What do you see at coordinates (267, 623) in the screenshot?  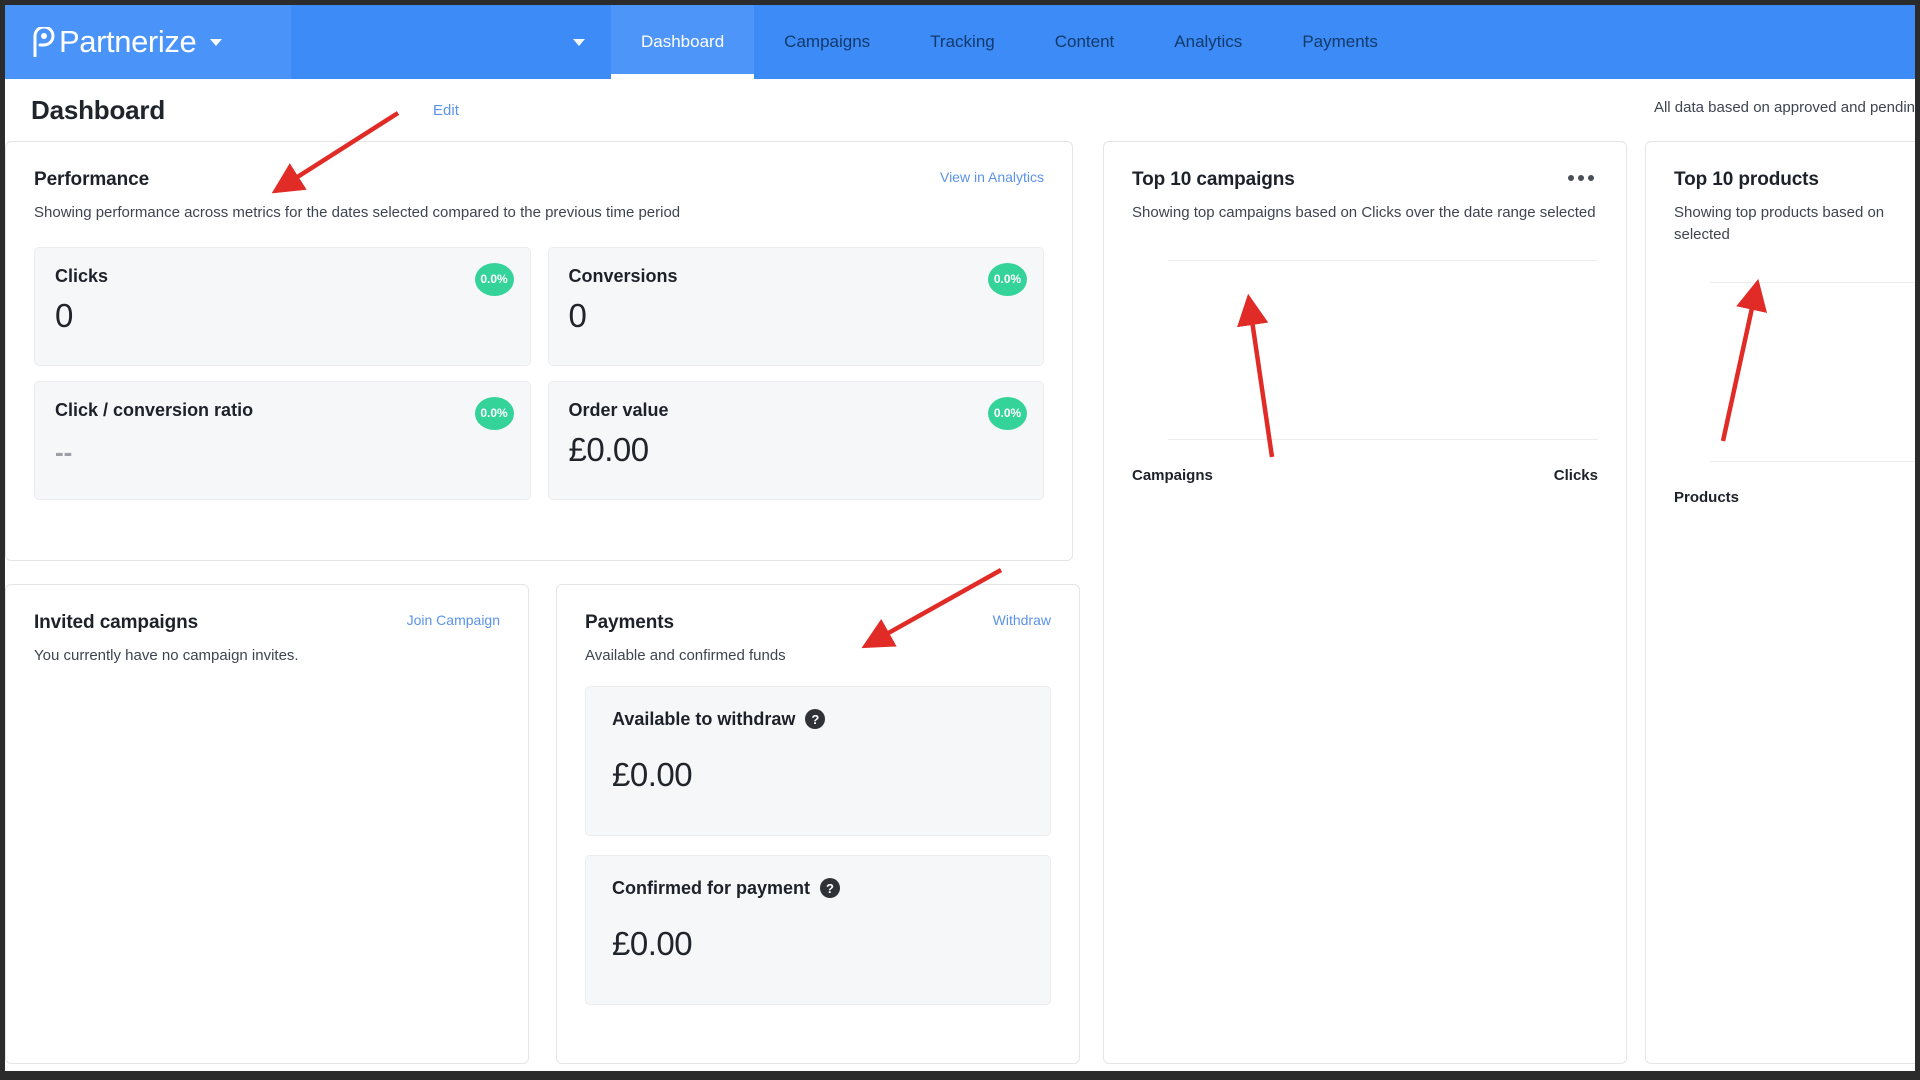 I see `invited-campaigns-header: Invited campaigns Join Campaign` at bounding box center [267, 623].